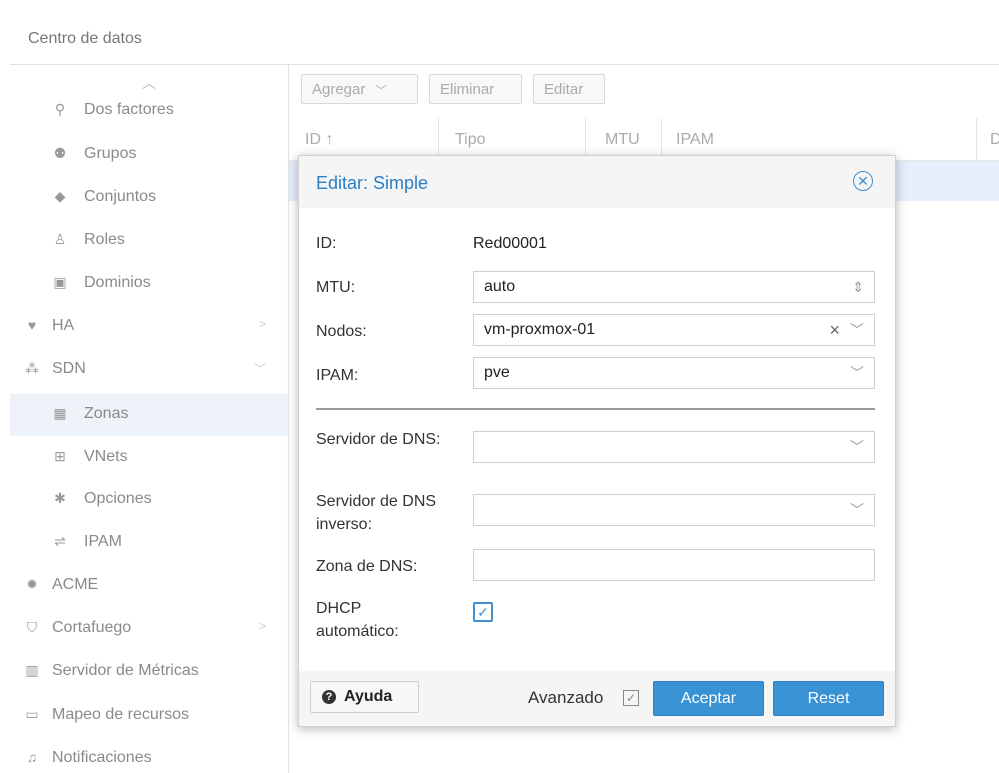 The image size is (999, 773). Describe the element at coordinates (60, 109) in the screenshot. I see `key-icon: ⚲` at that location.